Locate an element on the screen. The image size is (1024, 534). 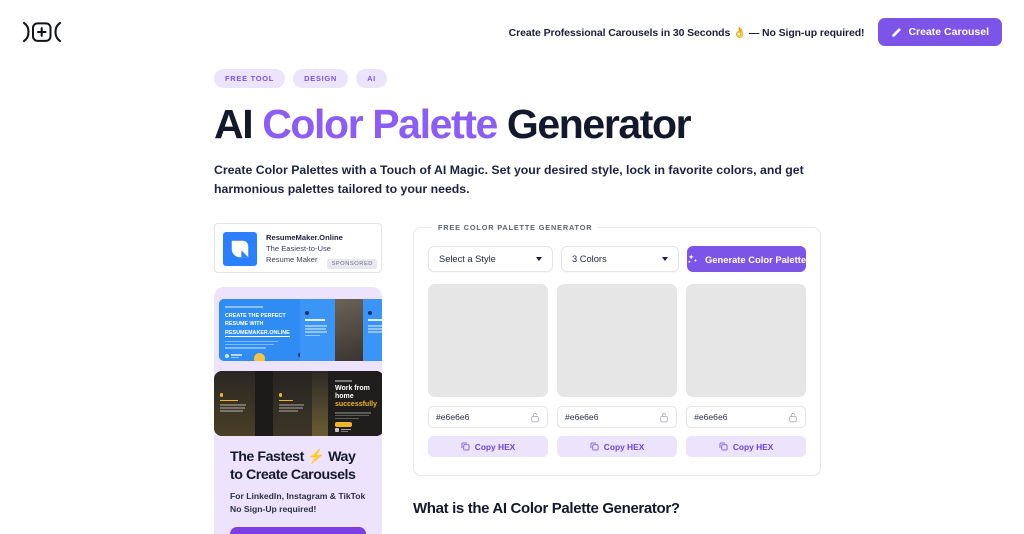
create-carousel-promo-button: Create Carousel is located at coordinates (298, 530).